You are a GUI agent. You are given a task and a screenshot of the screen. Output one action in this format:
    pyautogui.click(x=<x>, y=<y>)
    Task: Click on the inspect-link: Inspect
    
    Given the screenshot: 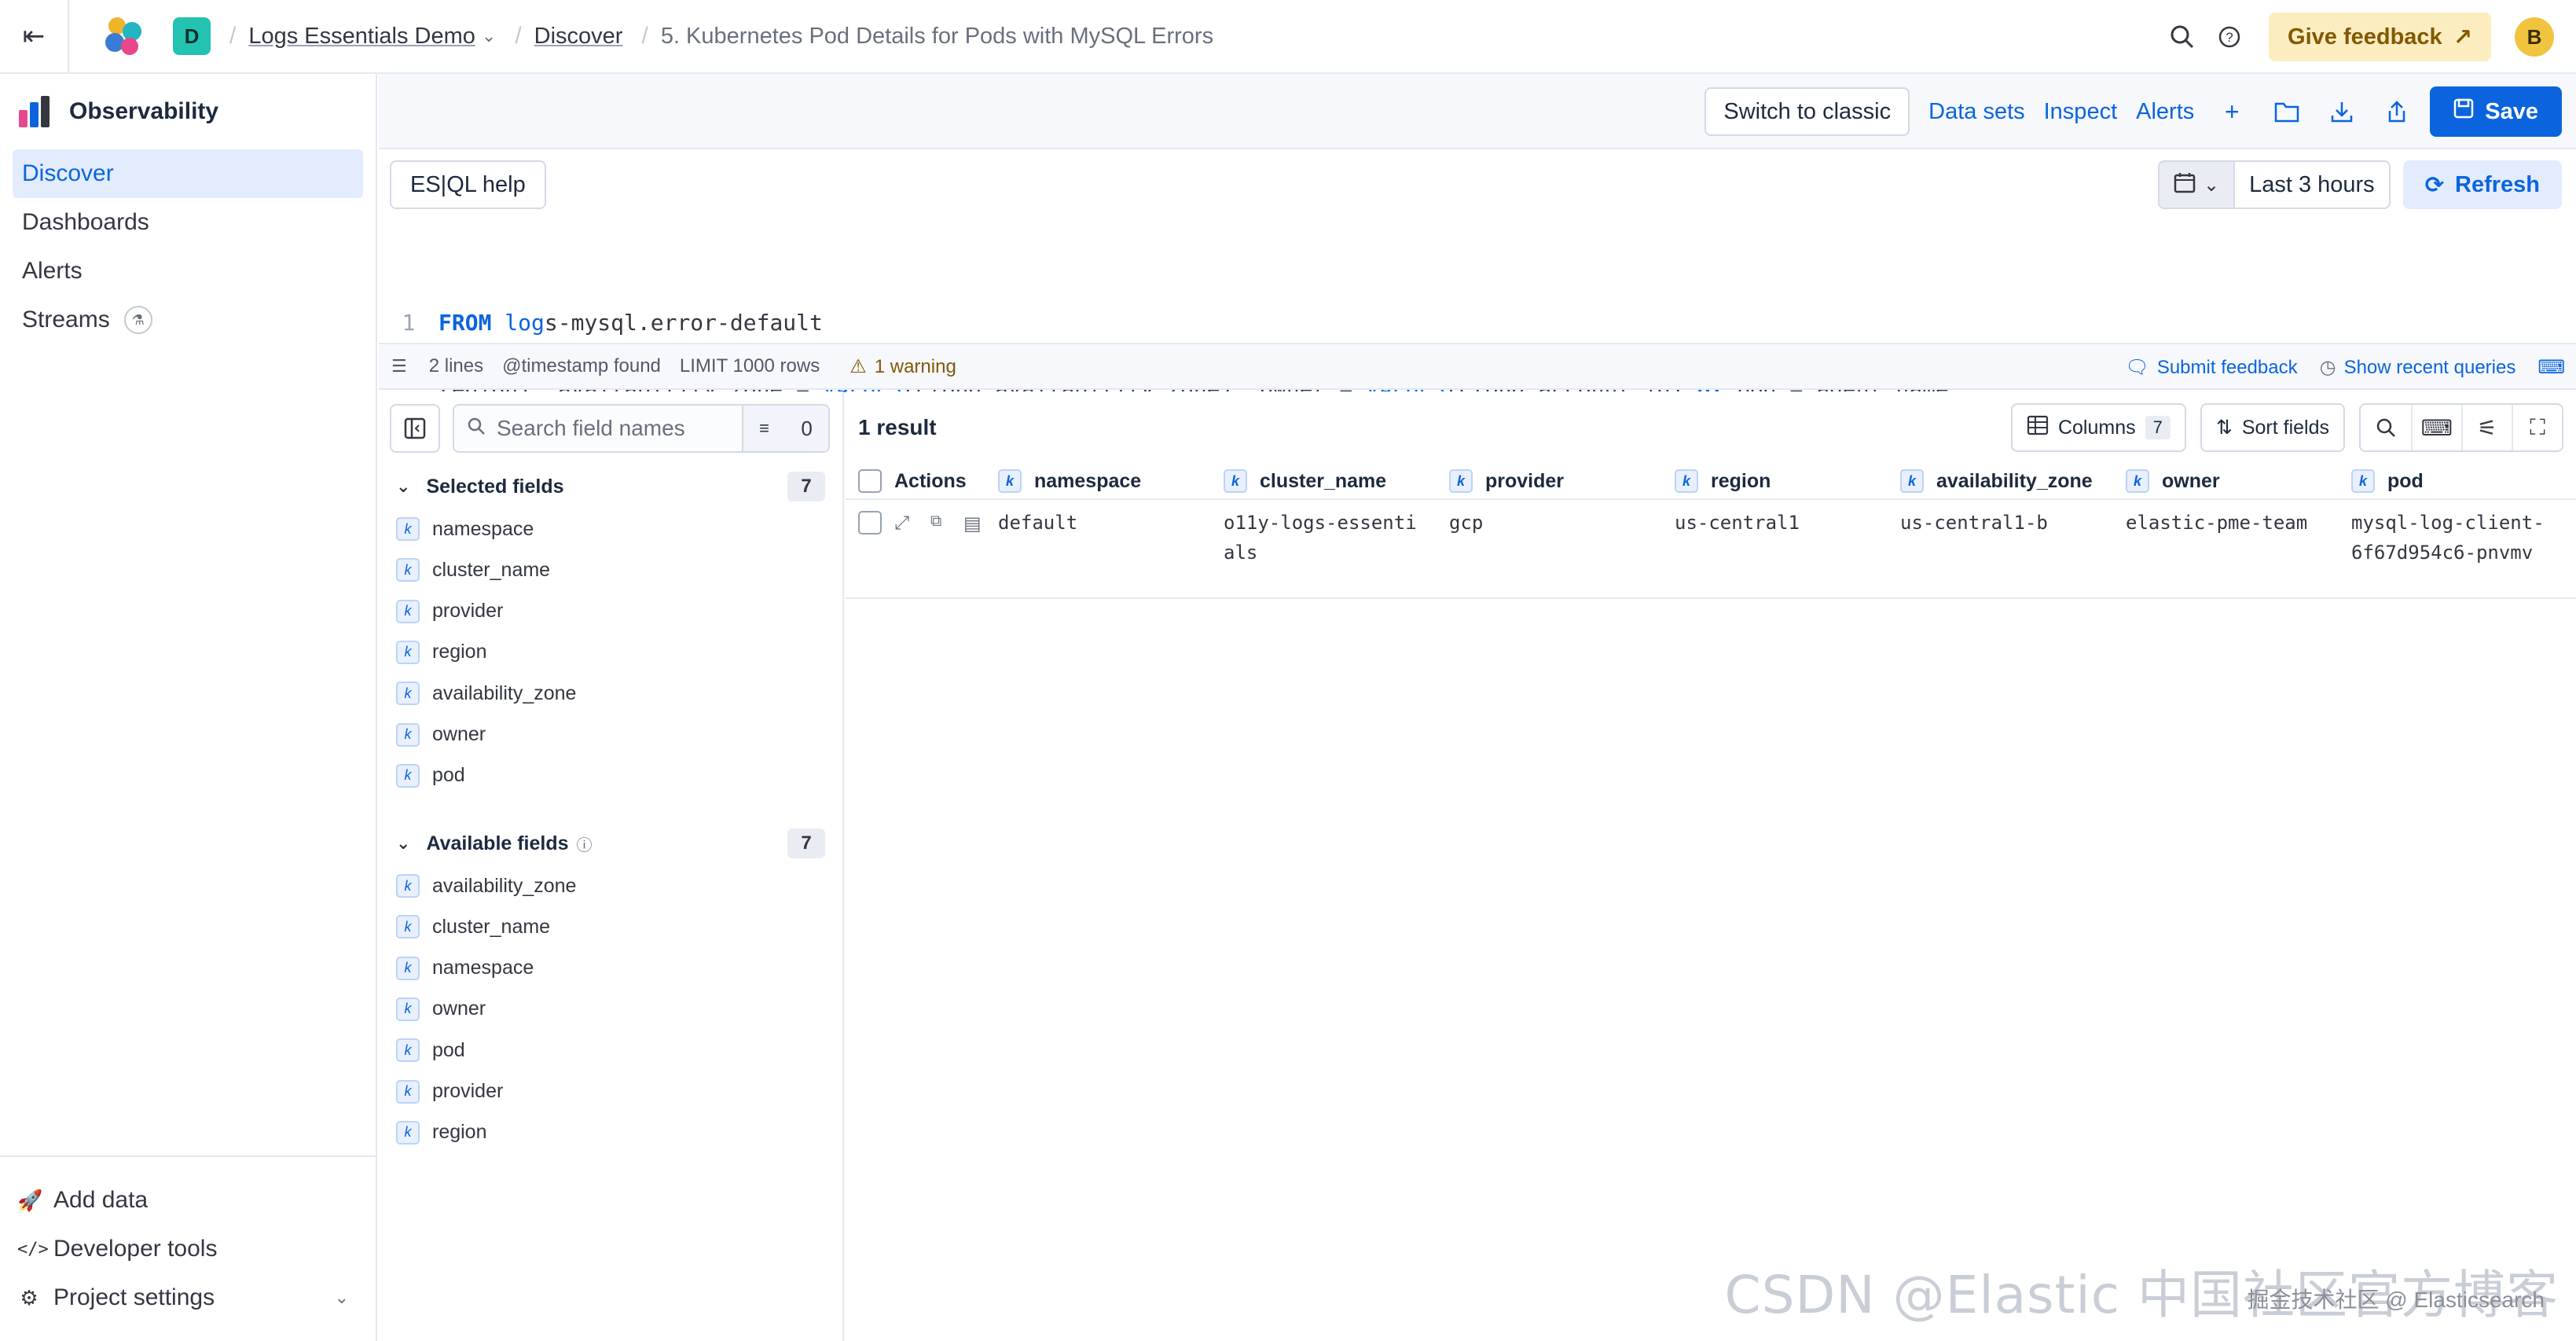 What is the action you would take?
    pyautogui.click(x=2081, y=112)
    